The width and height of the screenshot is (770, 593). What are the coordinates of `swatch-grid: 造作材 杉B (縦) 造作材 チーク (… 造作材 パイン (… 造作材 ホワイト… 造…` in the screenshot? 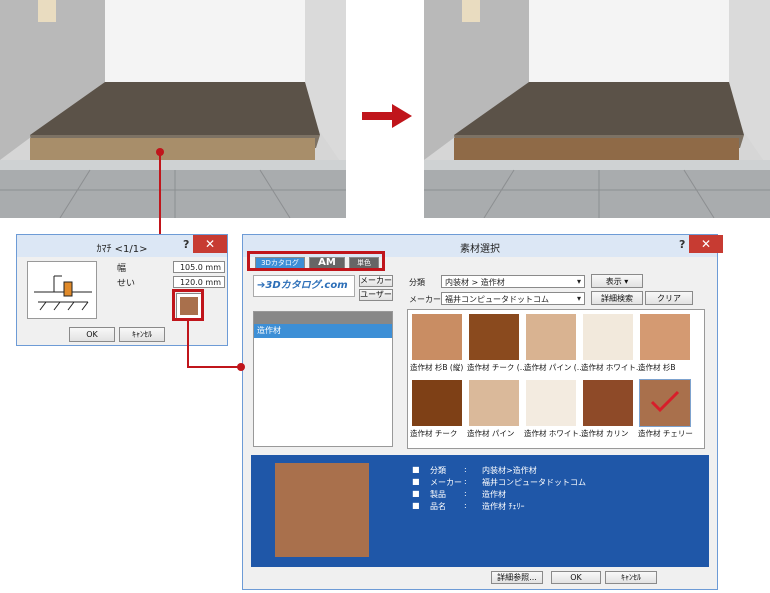 It's located at (556, 379).